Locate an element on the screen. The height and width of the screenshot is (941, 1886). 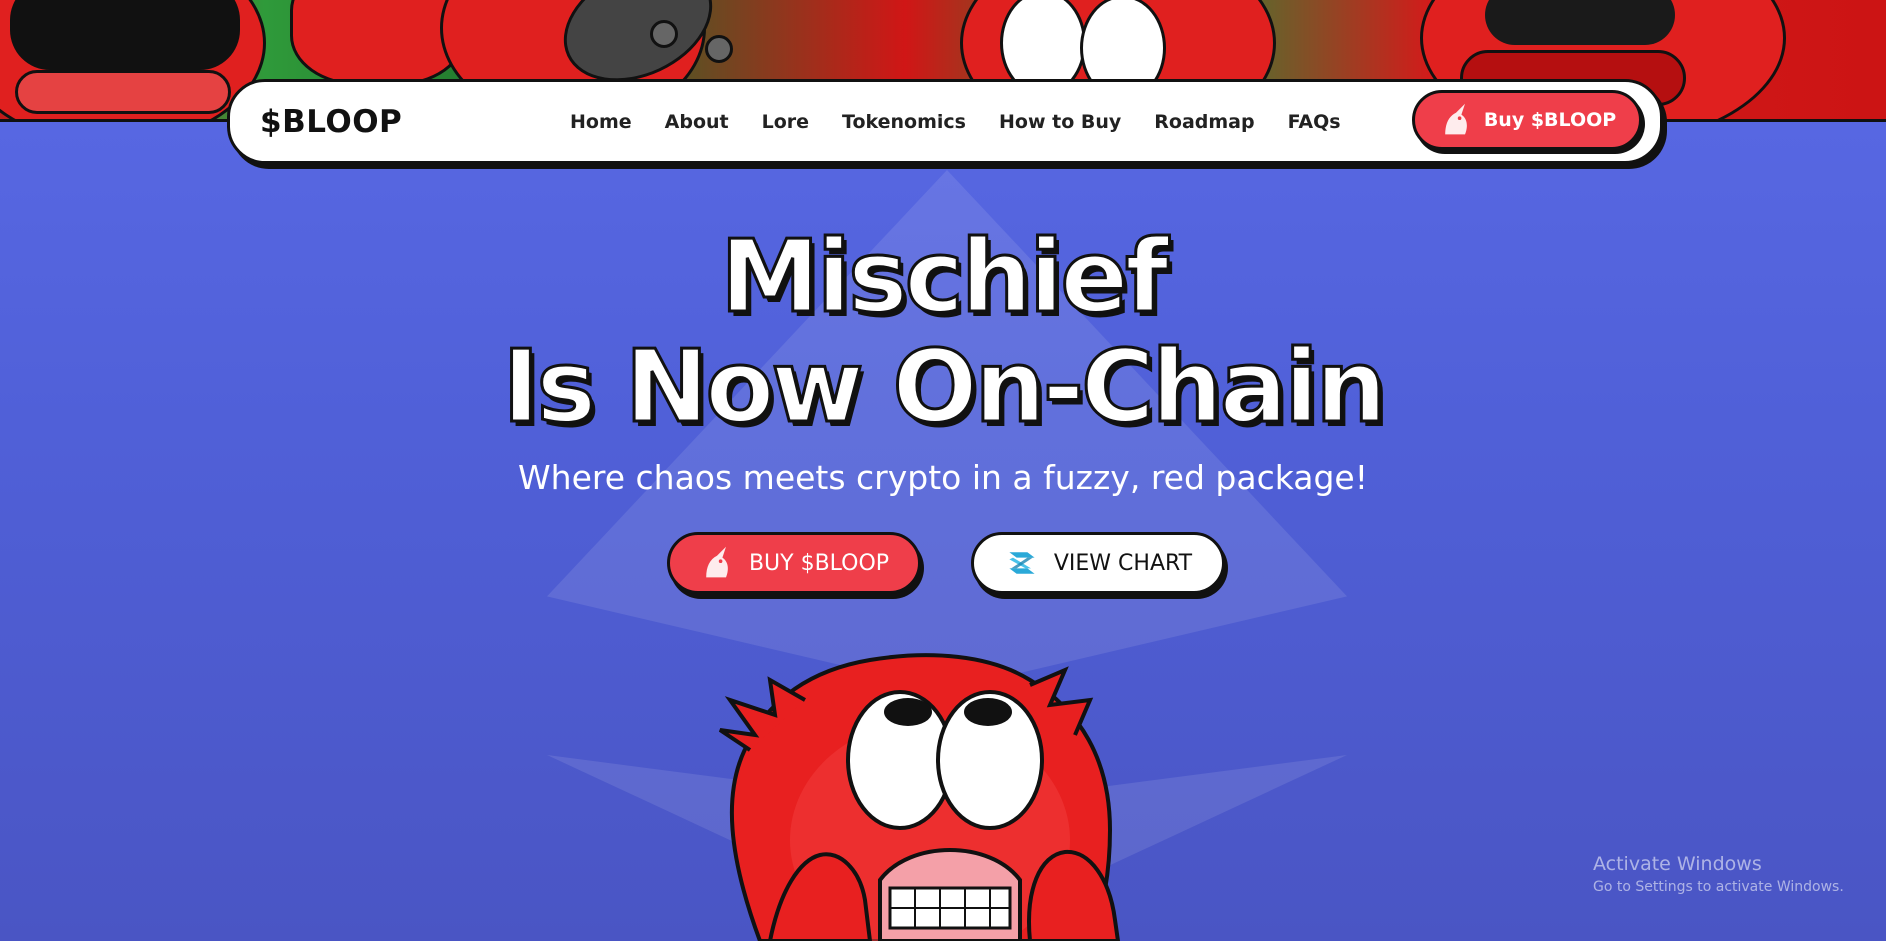
hero-buy-label: BUY $BLOOP is located at coordinates (819, 563).